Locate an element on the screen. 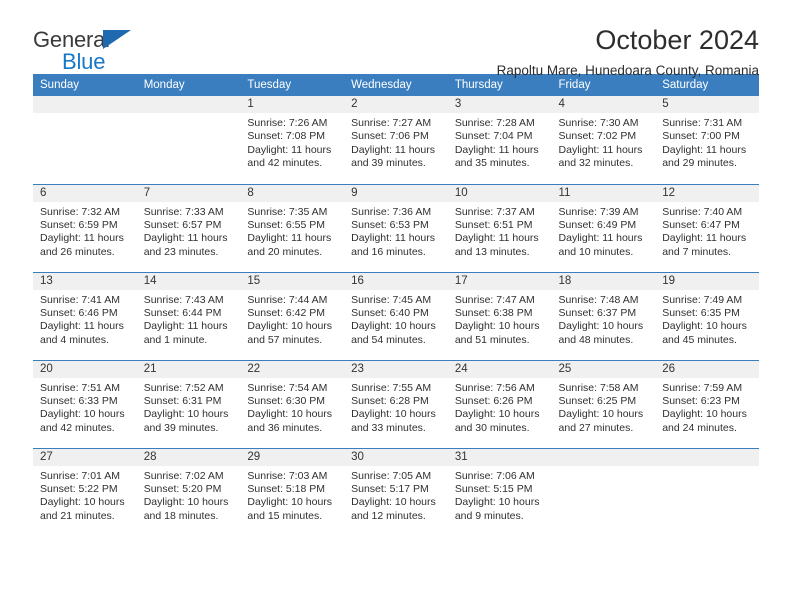 The image size is (792, 612). sunset-text: Sunset: 5:20 PM is located at coordinates (182, 488).